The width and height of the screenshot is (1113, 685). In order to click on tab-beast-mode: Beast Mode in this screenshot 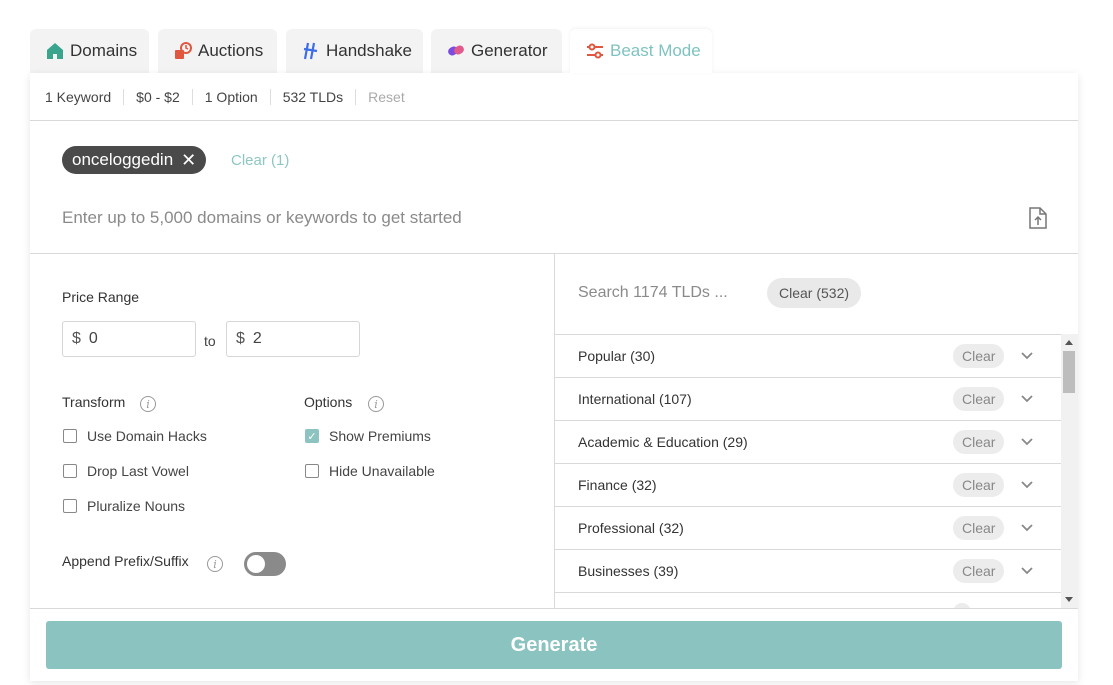, I will do `click(641, 51)`.